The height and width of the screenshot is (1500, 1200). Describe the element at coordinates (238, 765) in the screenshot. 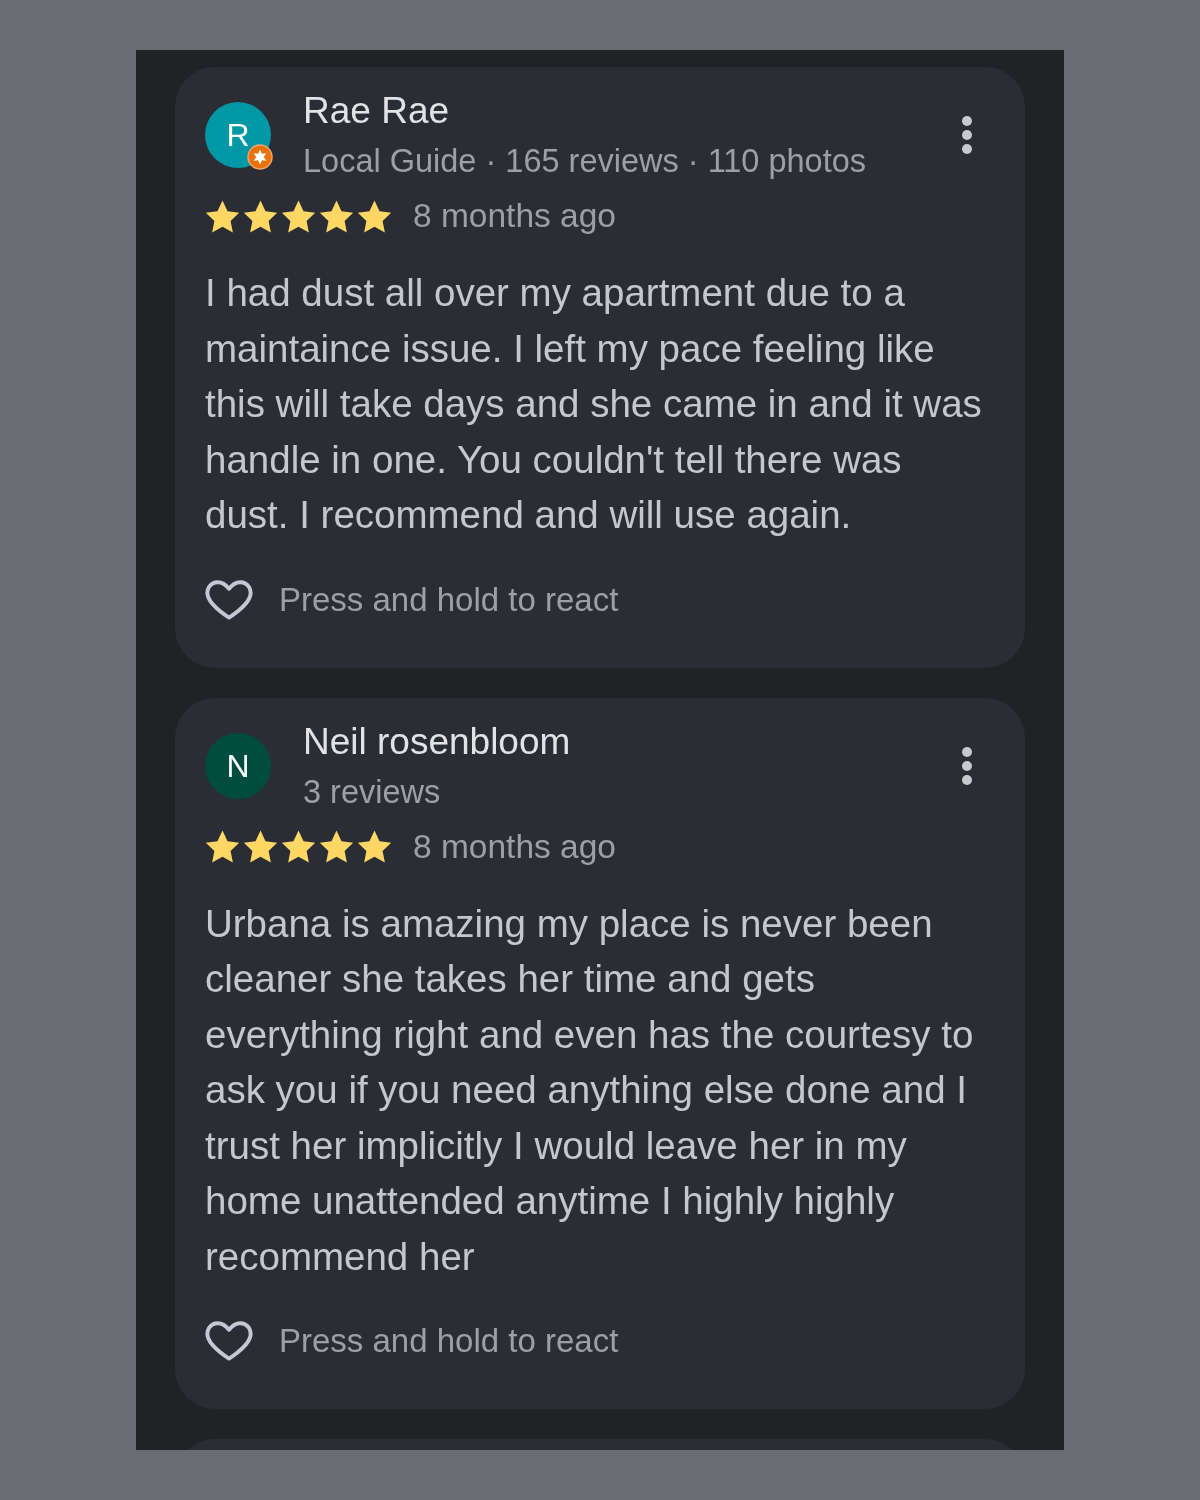

I see `avatar-letter: N` at that location.